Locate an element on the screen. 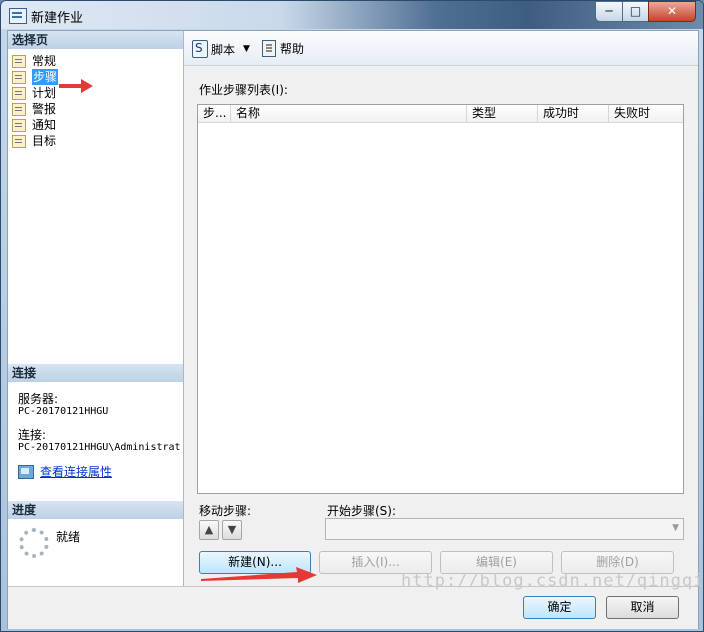 This screenshot has width=704, height=632. page-label: 计划 is located at coordinates (44, 93).